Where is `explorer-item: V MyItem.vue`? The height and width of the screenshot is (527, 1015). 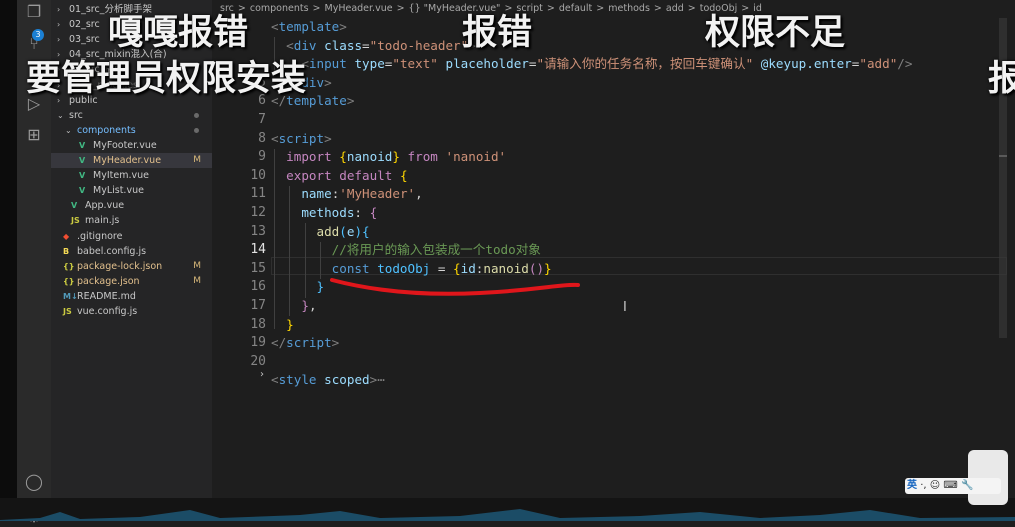
explorer-item: V MyItem.vue is located at coordinates (131, 175).